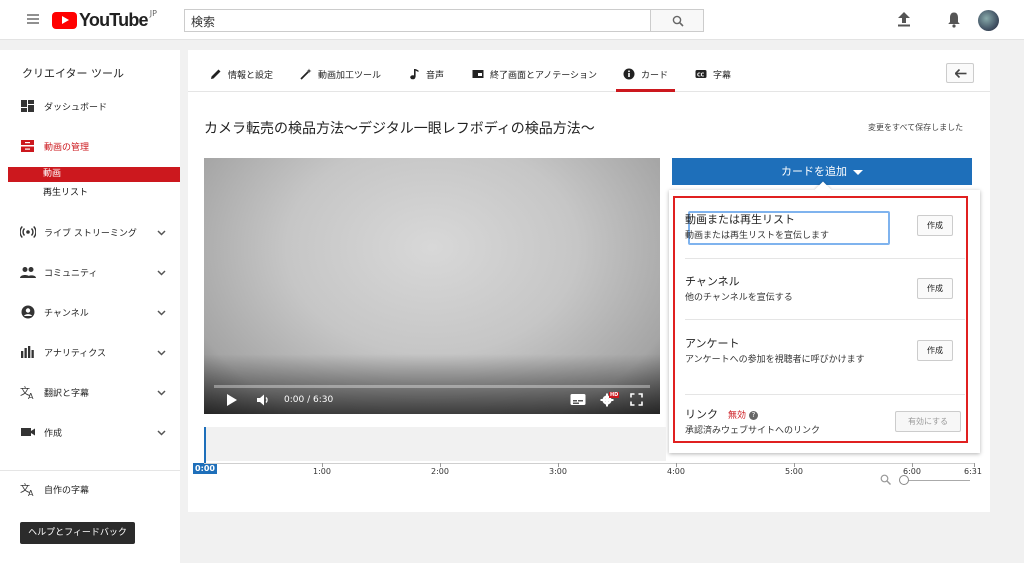  Describe the element at coordinates (399, 129) in the screenshot. I see `video-title: カメラ転売の検品方法〜デジタル一眼レフボディの検品方法〜` at that location.